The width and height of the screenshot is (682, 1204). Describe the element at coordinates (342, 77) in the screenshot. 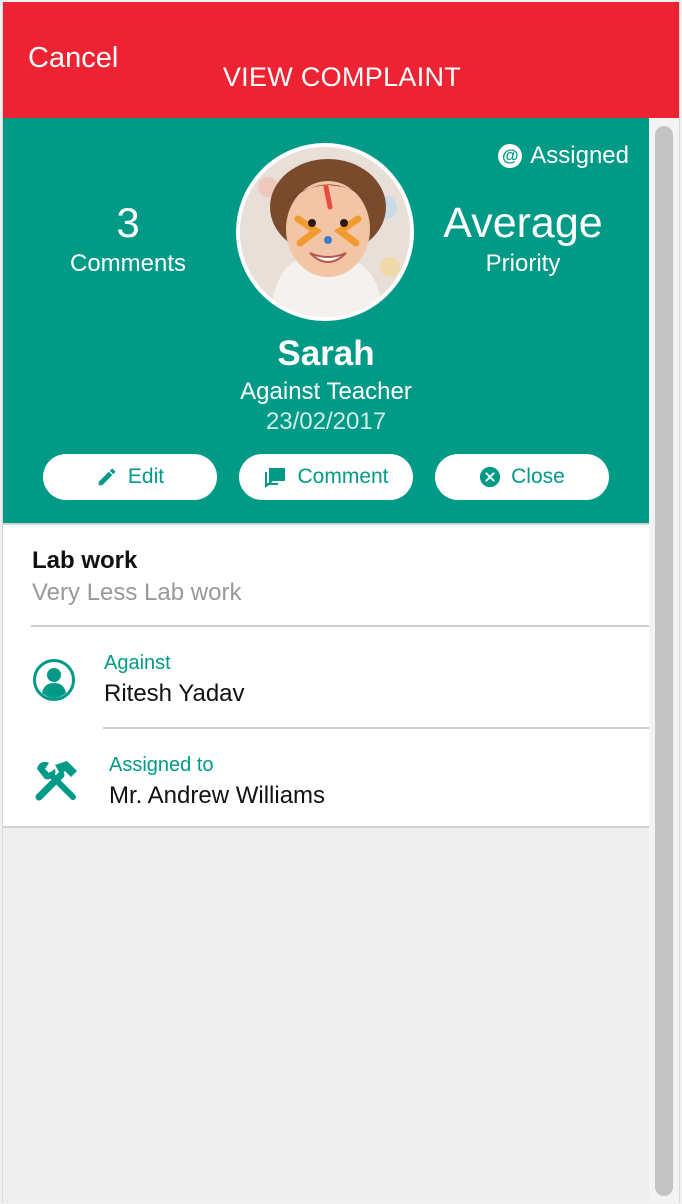

I see `page-title: VIEW COMPLAINT` at that location.